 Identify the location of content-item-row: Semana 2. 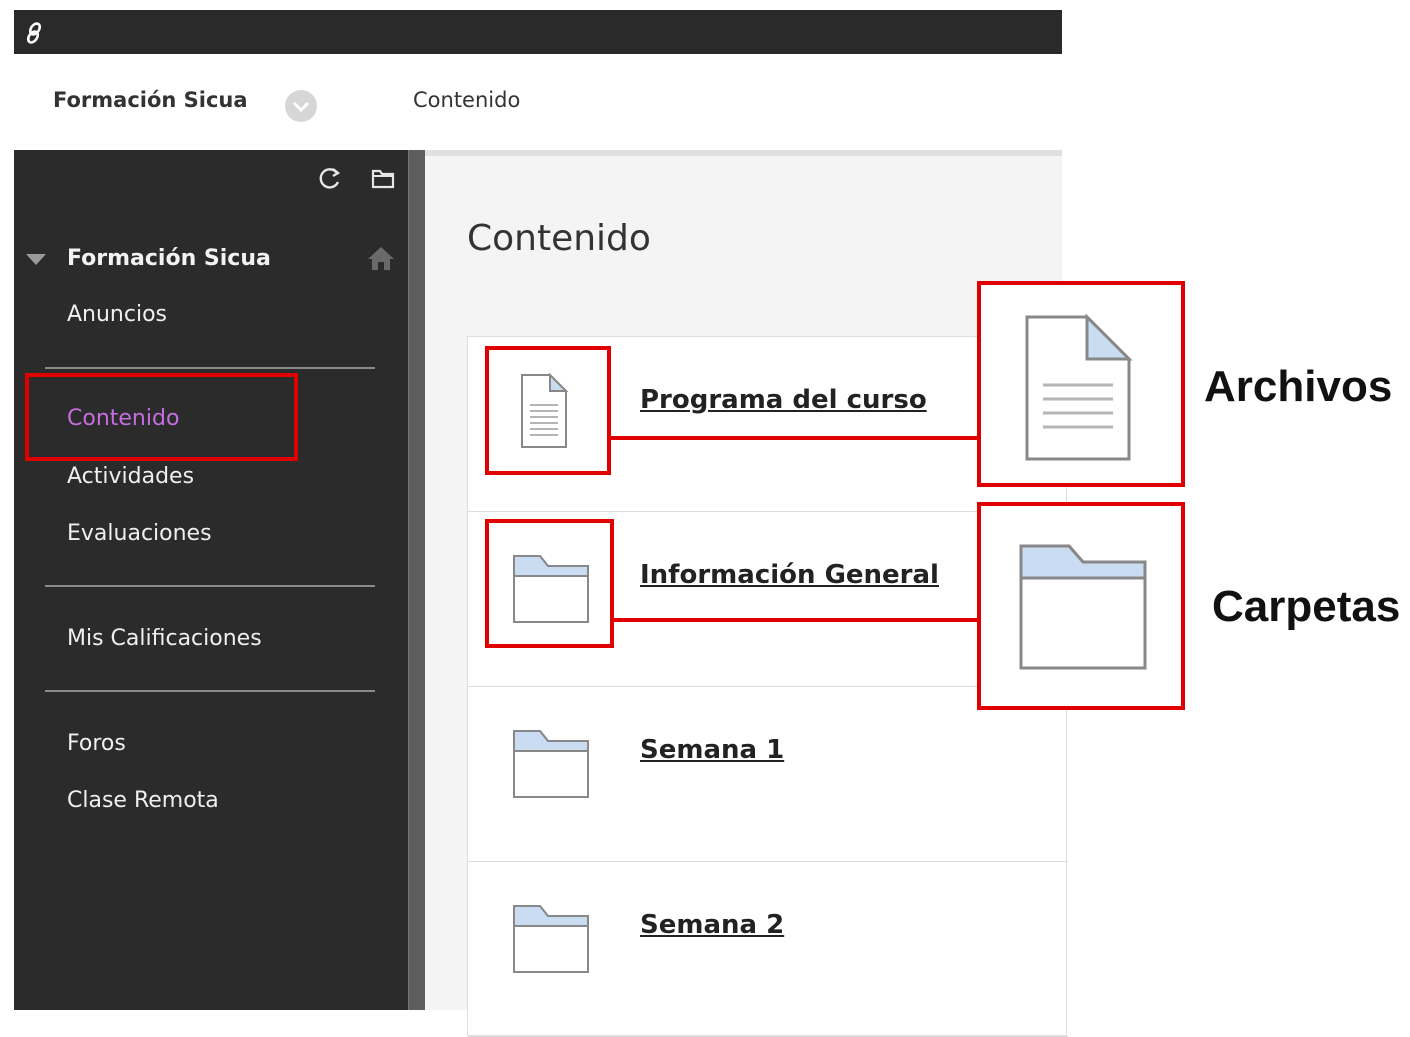
(768, 949).